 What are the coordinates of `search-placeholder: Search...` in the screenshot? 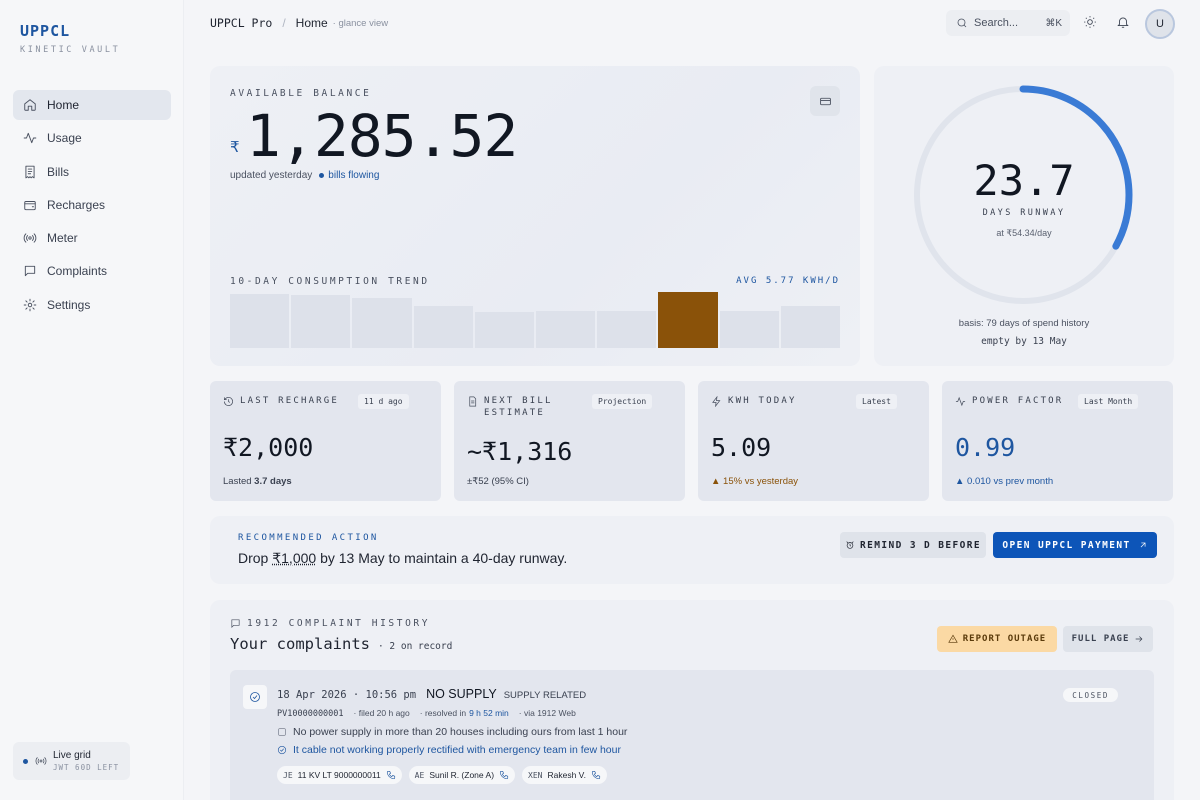 It's located at (996, 23).